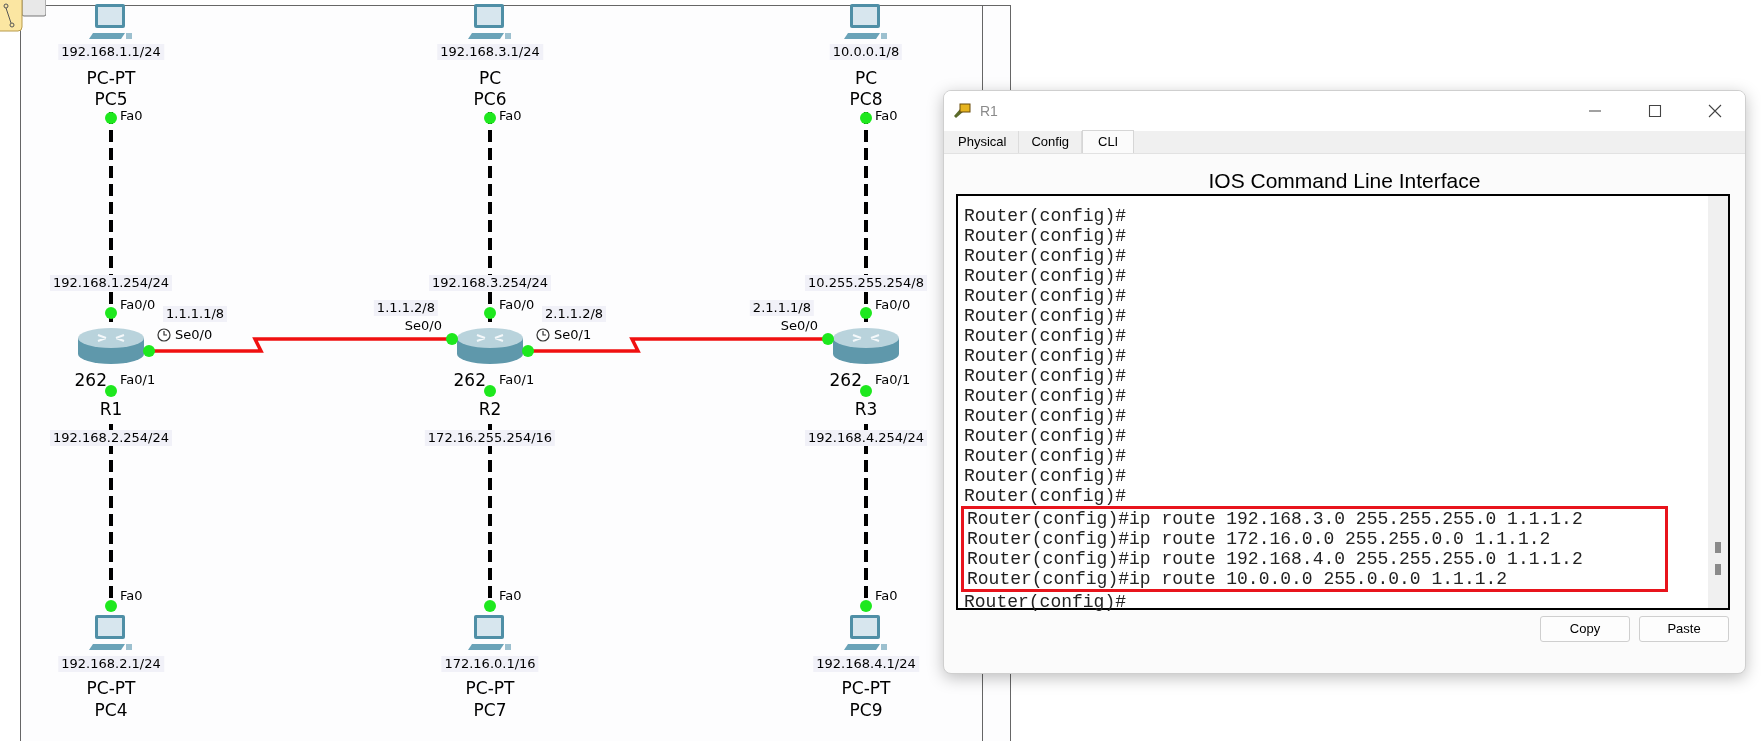 Image resolution: width=1761 pixels, height=741 pixels. Describe the element at coordinates (1718, 402) in the screenshot. I see `scrollbar` at that location.